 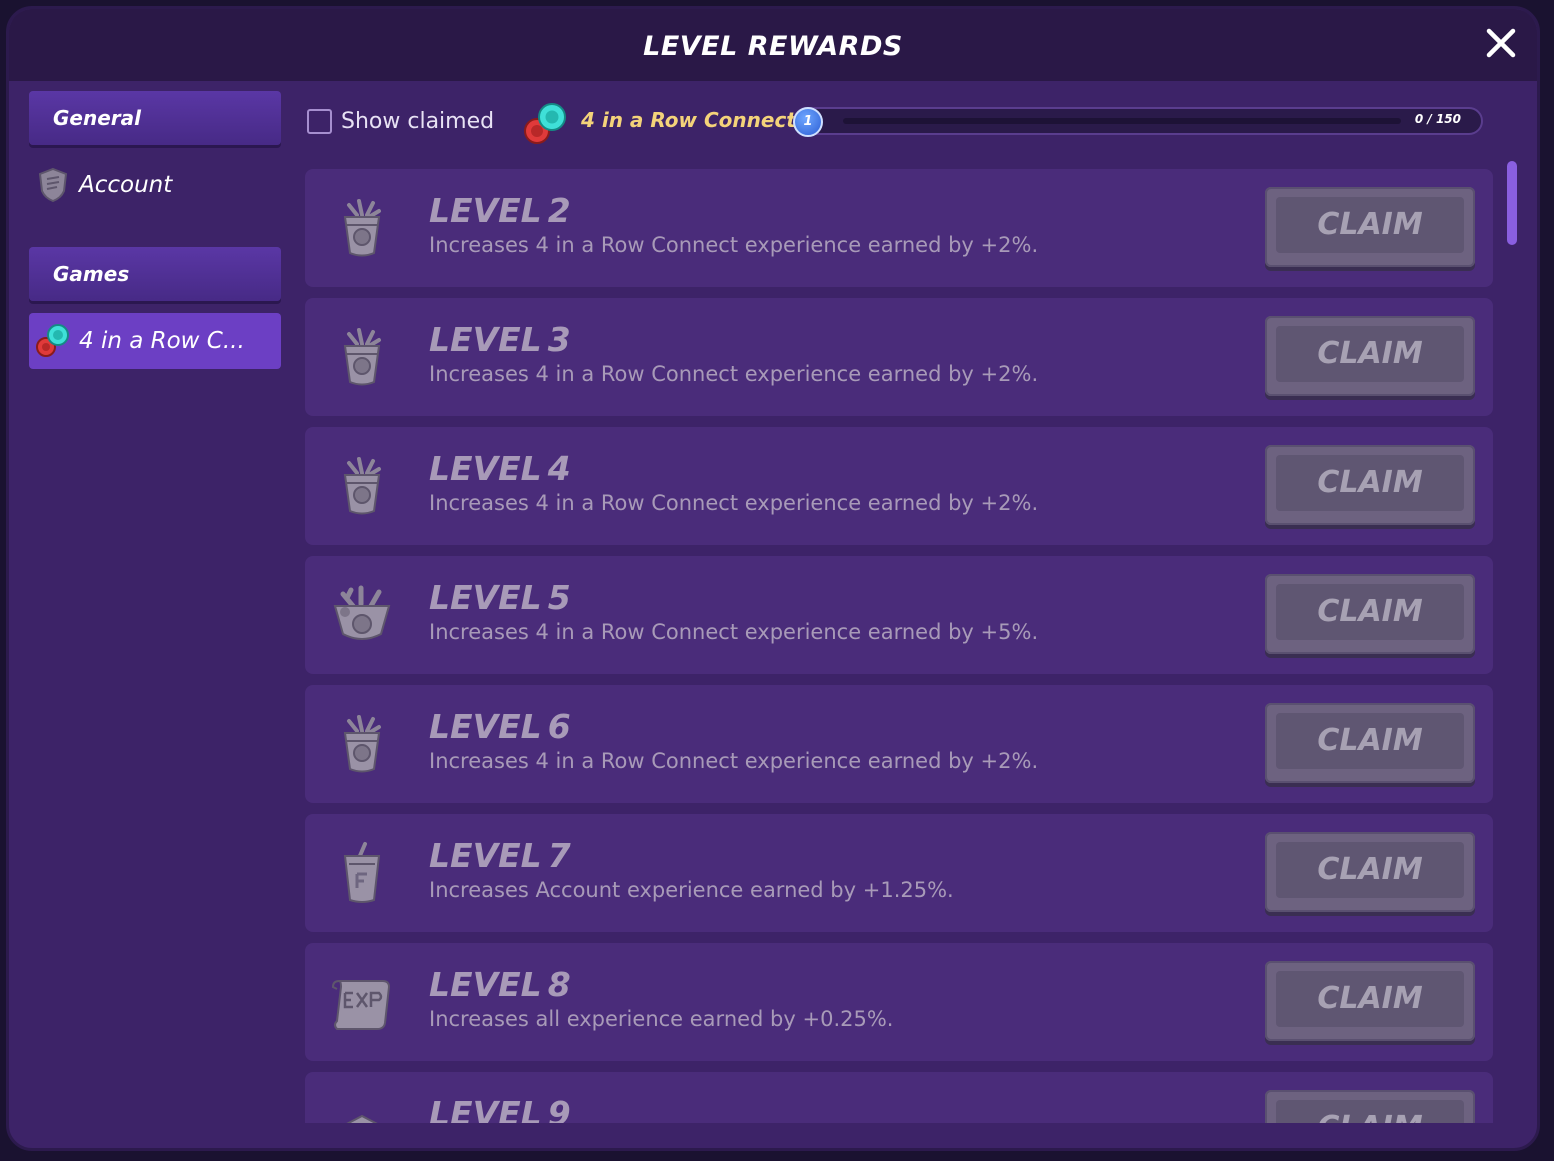 I want to click on progress-track, so click(x=1122, y=121).